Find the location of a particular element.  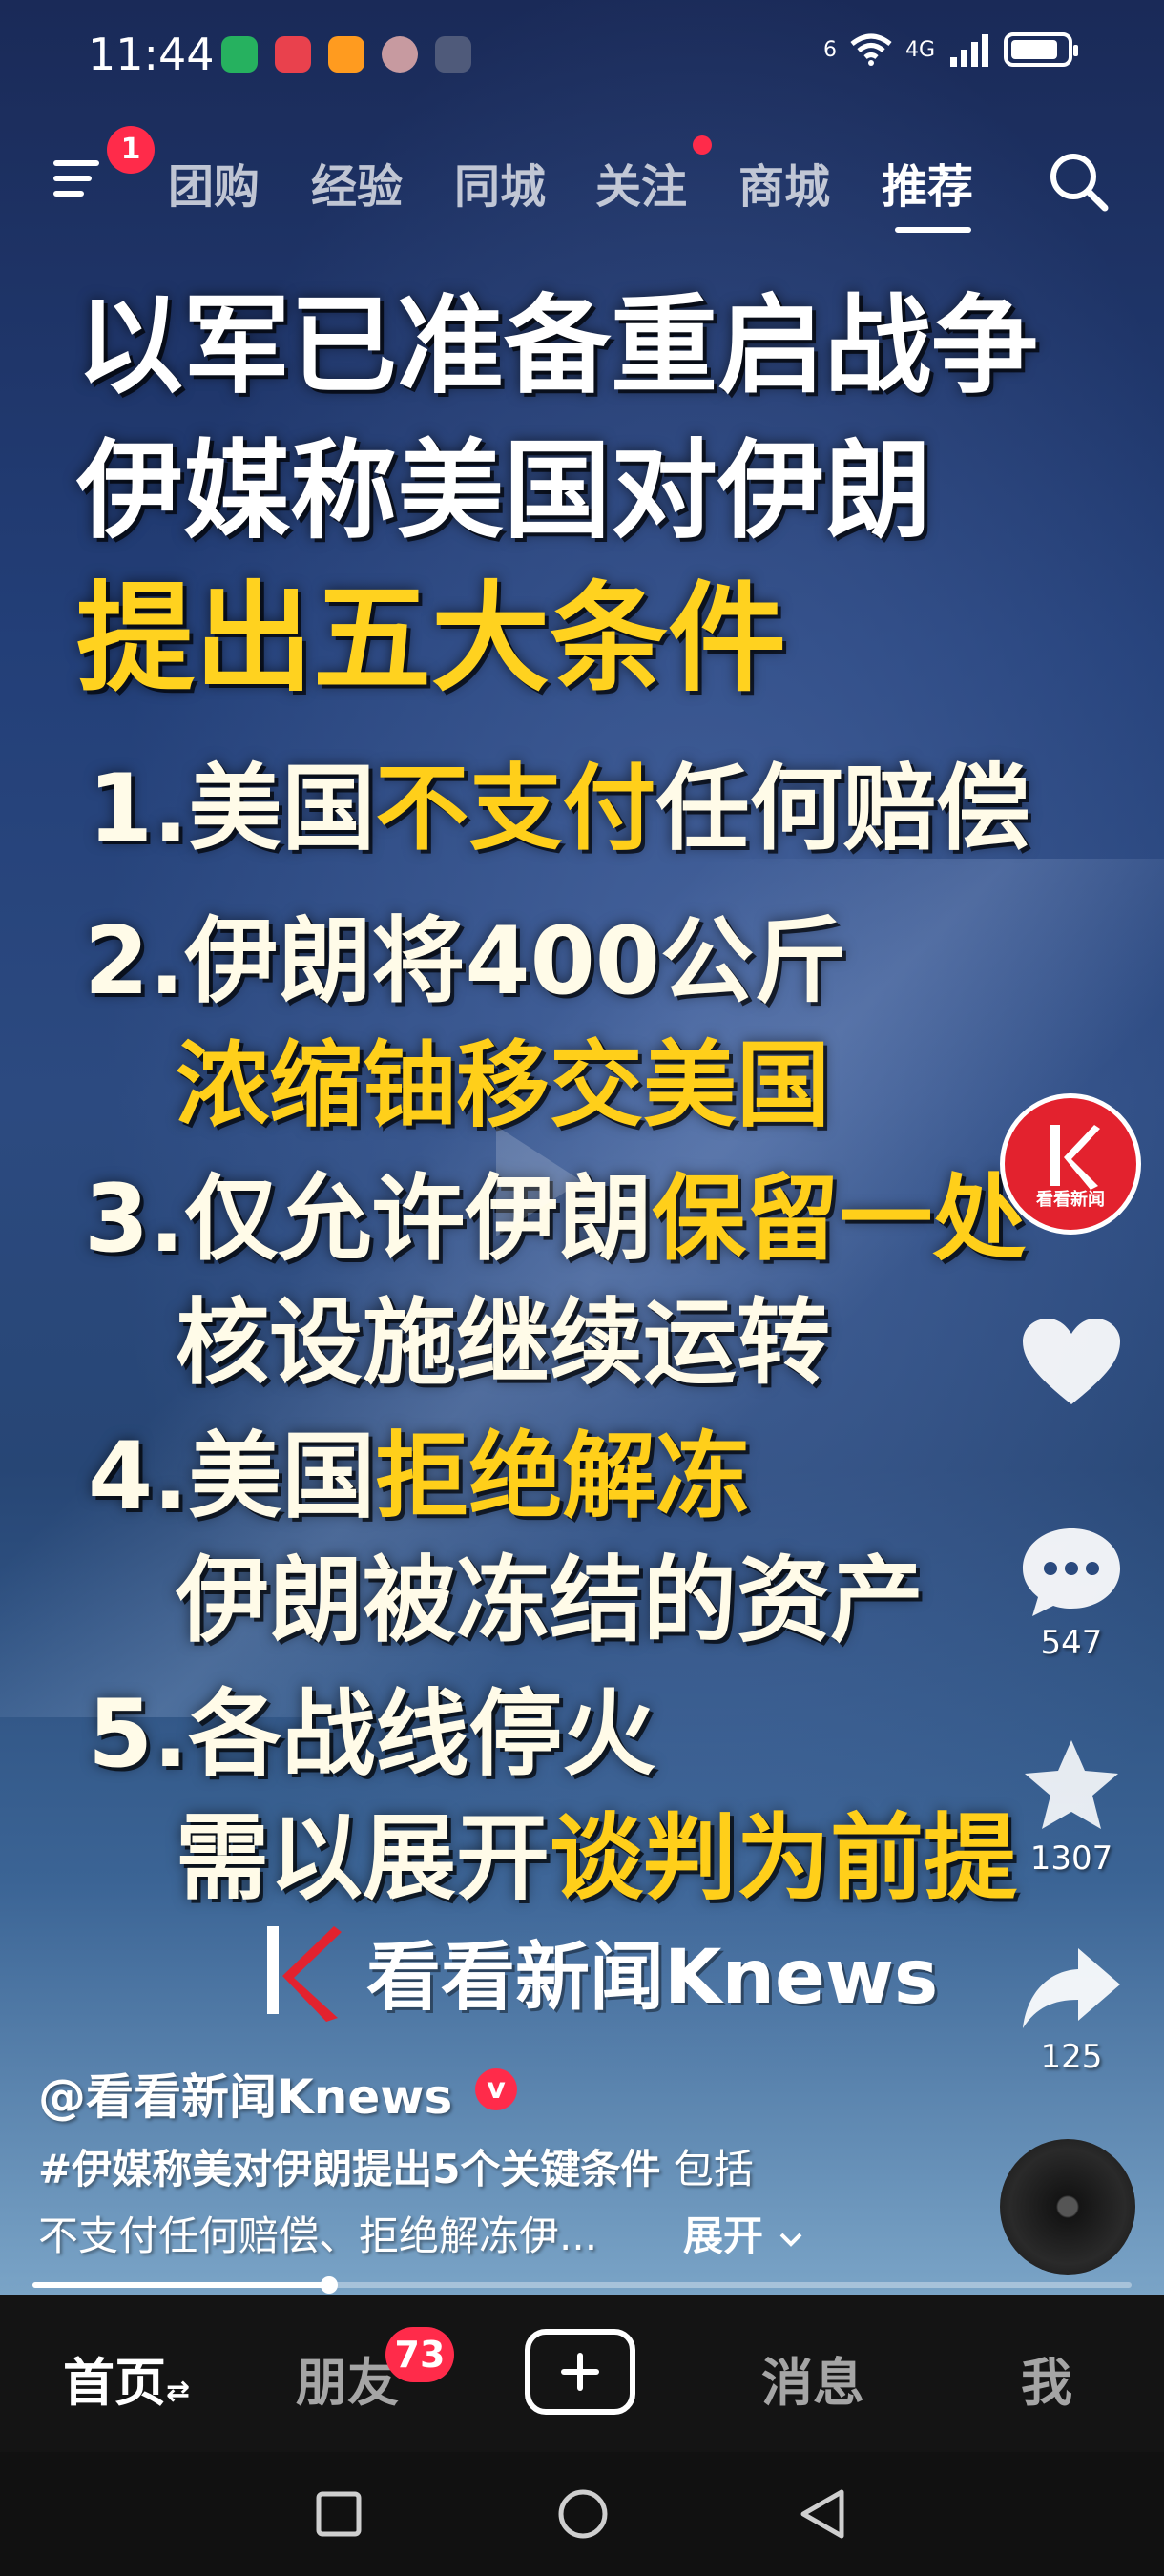

condition-4: 4.美国拒绝解冻 is located at coordinates (419, 1468).